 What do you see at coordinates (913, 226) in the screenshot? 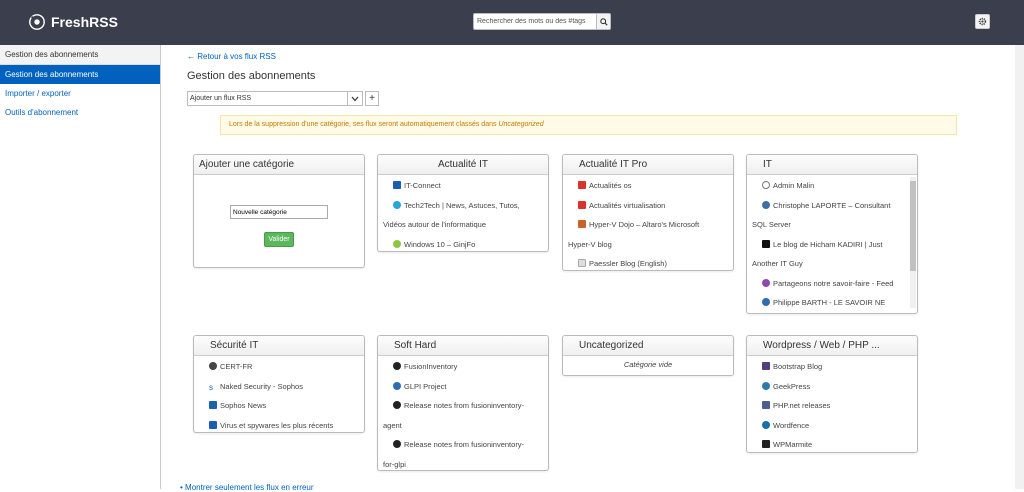
I see `scrollbar-thumb` at bounding box center [913, 226].